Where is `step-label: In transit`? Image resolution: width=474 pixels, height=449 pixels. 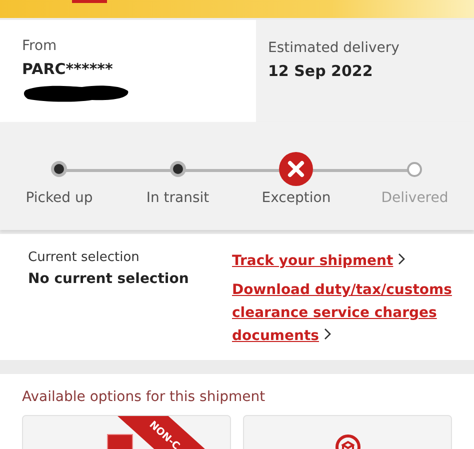
step-label: In transit is located at coordinates (178, 198).